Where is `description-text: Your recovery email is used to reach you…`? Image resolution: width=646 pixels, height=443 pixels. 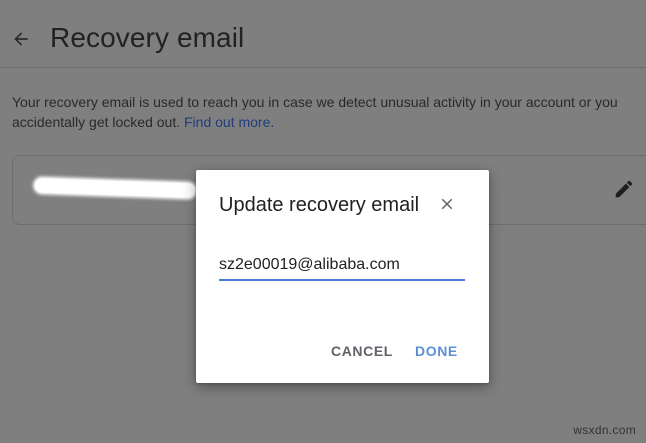
description-text: Your recovery email is used to reach you… is located at coordinates (315, 112).